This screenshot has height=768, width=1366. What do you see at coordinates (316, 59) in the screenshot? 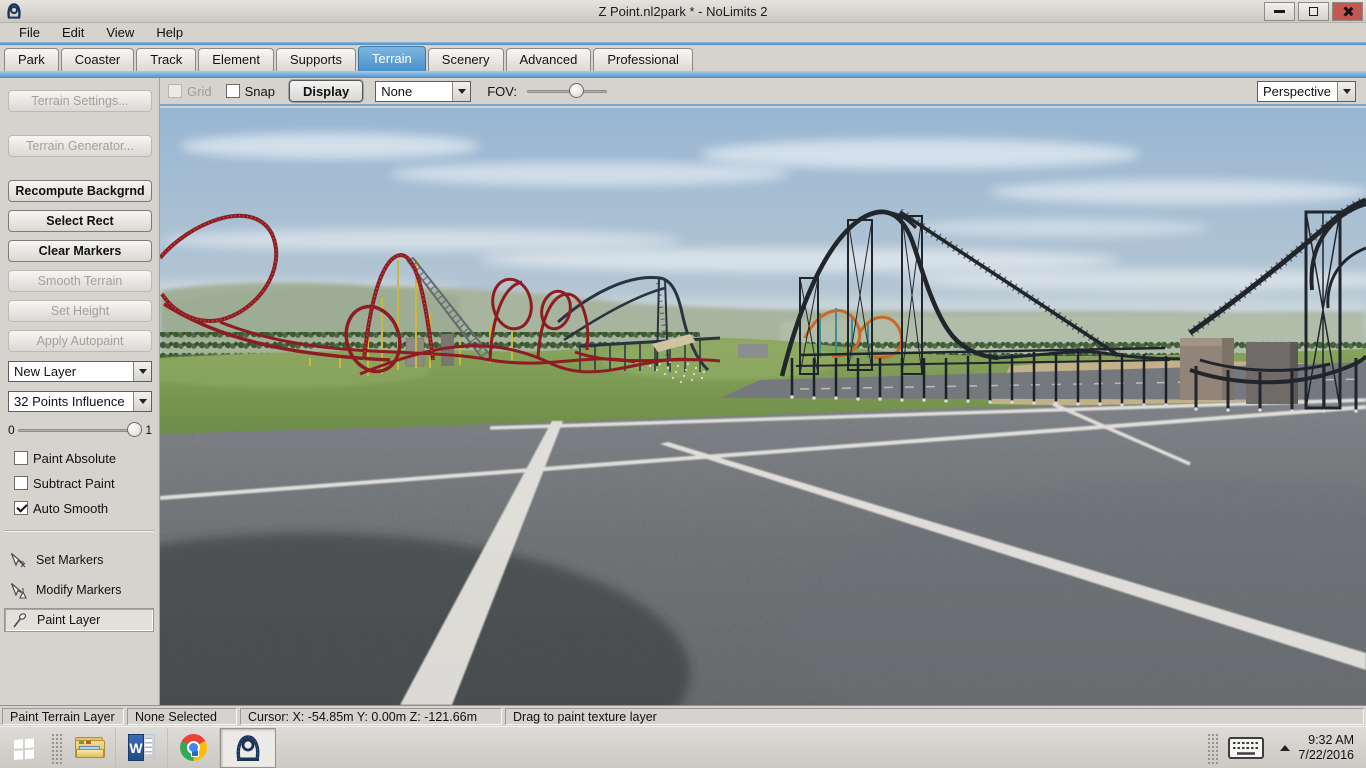
I see `tab-supports: Supports` at bounding box center [316, 59].